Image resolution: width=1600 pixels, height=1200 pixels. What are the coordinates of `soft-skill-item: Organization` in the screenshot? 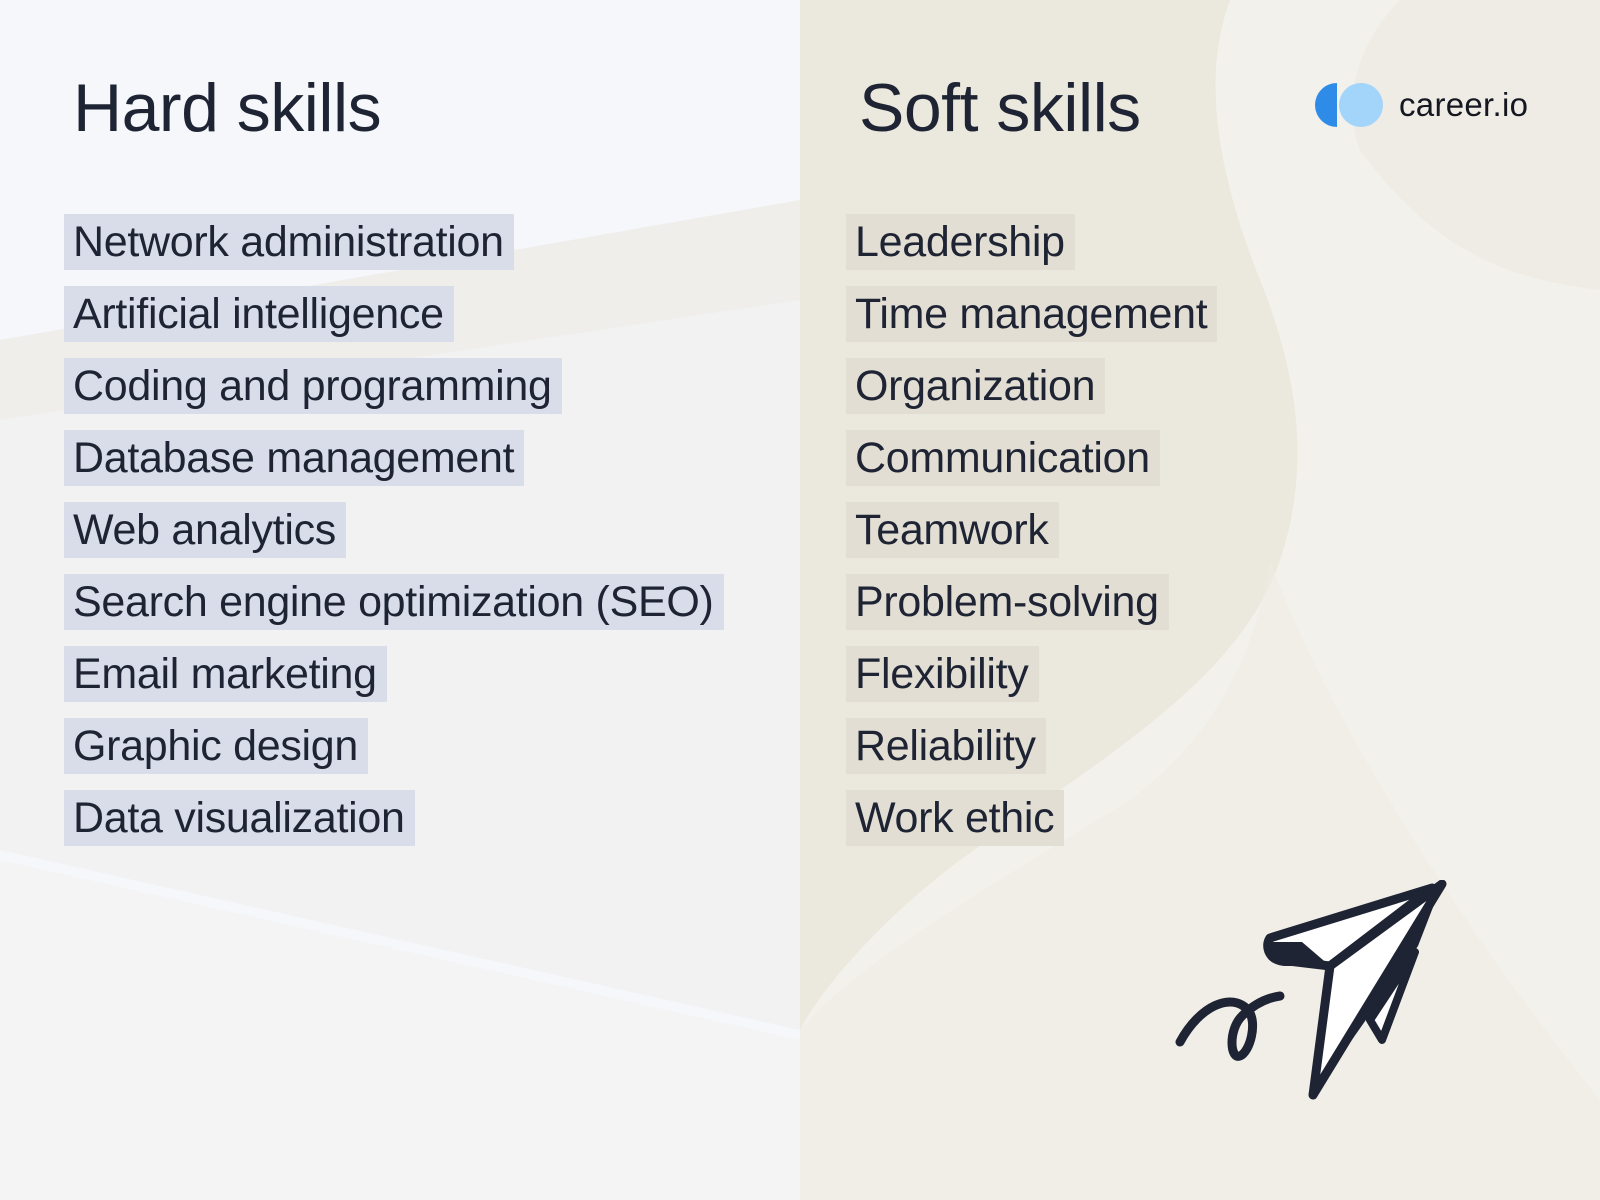 It's located at (976, 386).